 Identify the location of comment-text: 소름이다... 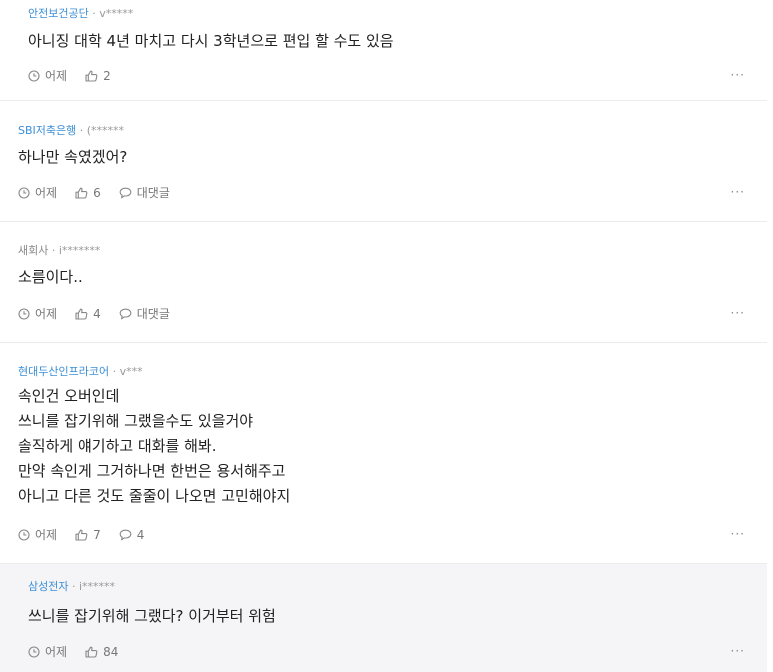
(50, 277).